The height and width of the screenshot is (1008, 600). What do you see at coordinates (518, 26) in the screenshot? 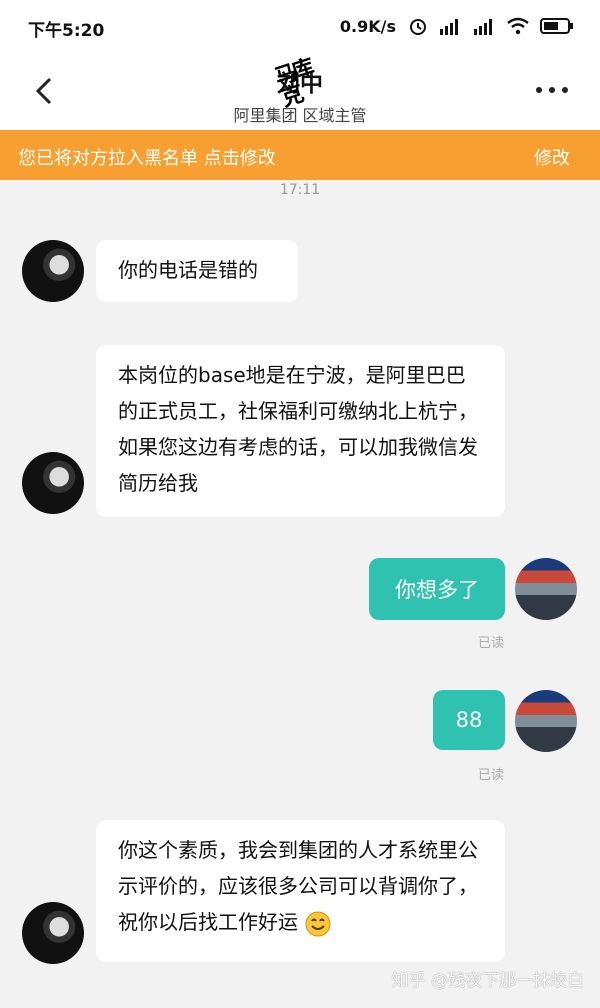
I see `wifi-icon` at bounding box center [518, 26].